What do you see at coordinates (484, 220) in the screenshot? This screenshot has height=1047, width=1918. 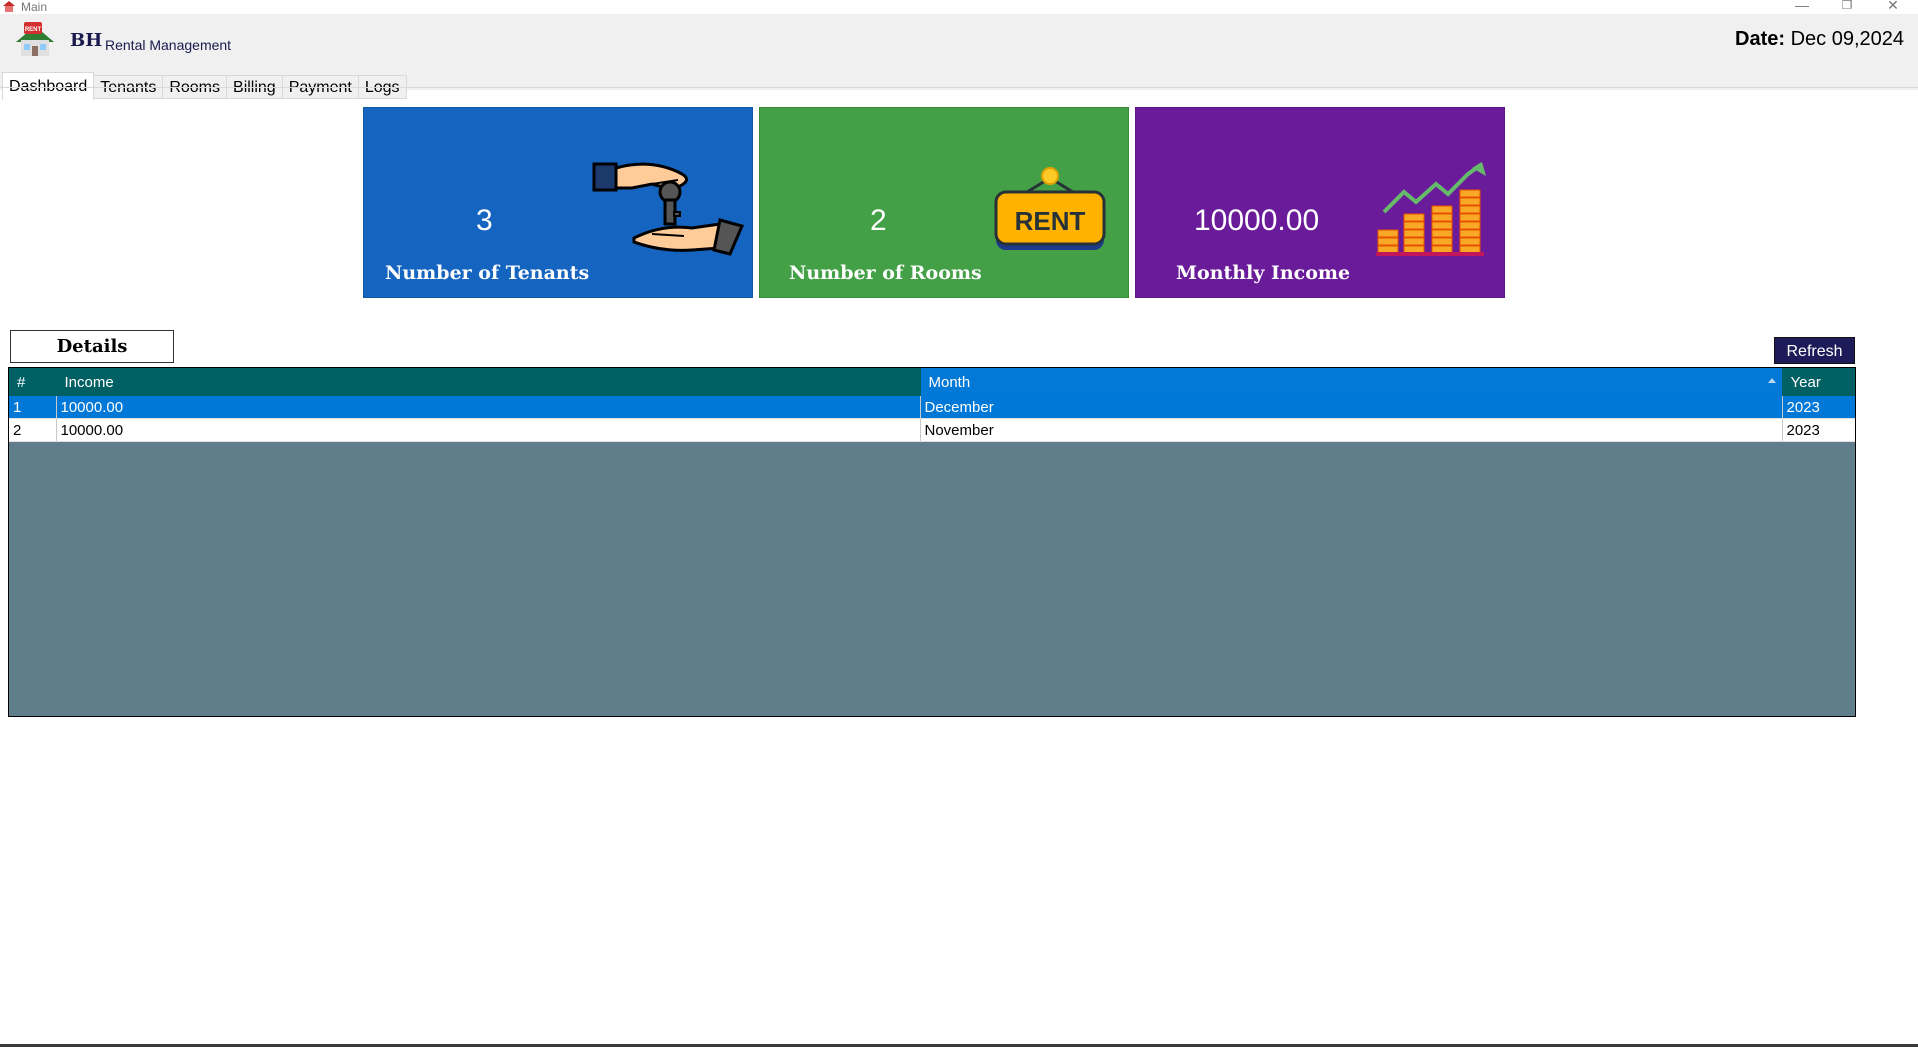 I see `tenants-count: 3` at bounding box center [484, 220].